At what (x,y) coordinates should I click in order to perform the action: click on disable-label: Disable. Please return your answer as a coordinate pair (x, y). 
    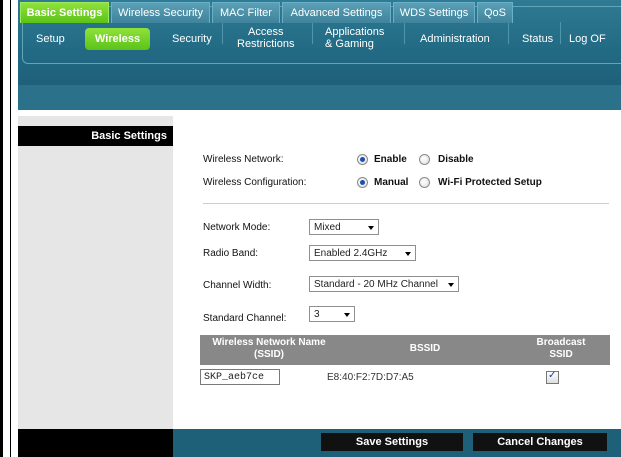
    Looking at the image, I should click on (456, 159).